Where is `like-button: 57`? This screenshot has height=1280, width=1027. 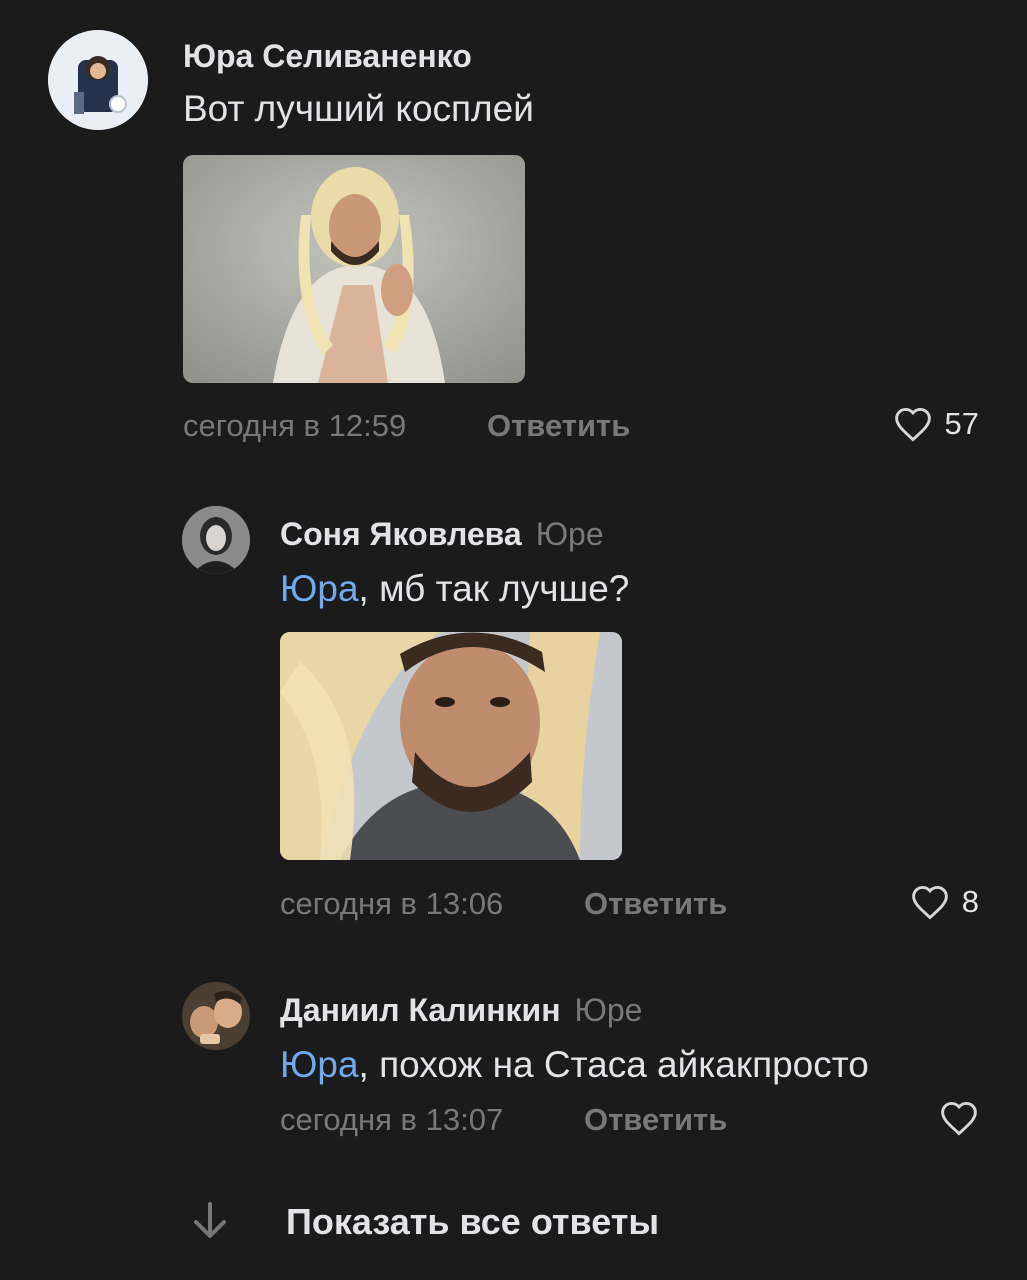
like-button: 57 is located at coordinates (936, 424).